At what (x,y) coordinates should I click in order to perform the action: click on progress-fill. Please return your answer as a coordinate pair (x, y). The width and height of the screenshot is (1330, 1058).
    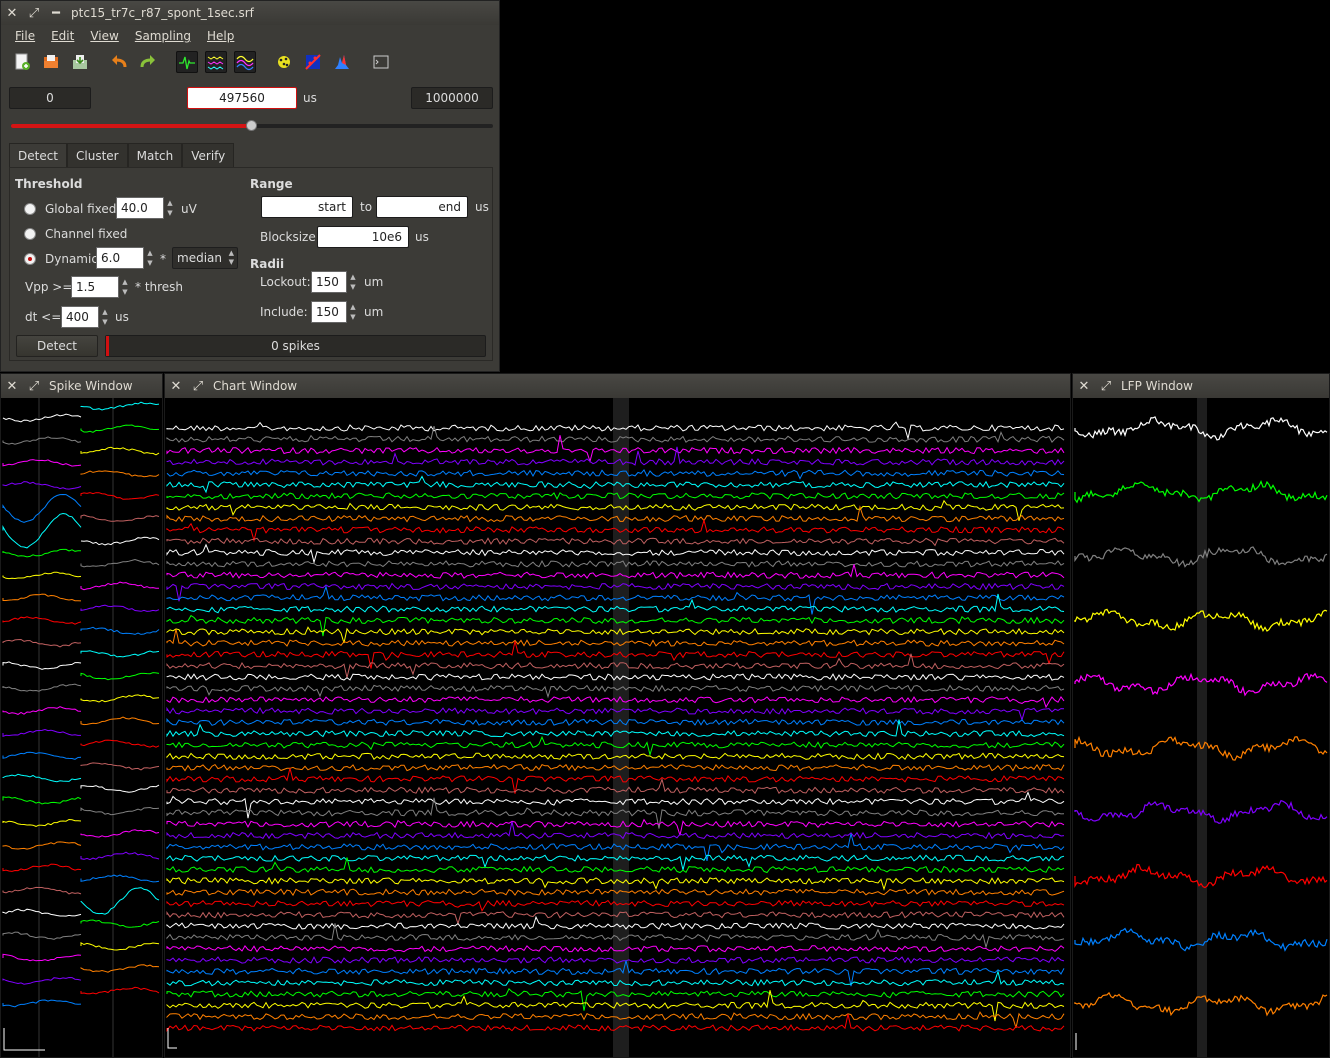
    Looking at the image, I should click on (107, 346).